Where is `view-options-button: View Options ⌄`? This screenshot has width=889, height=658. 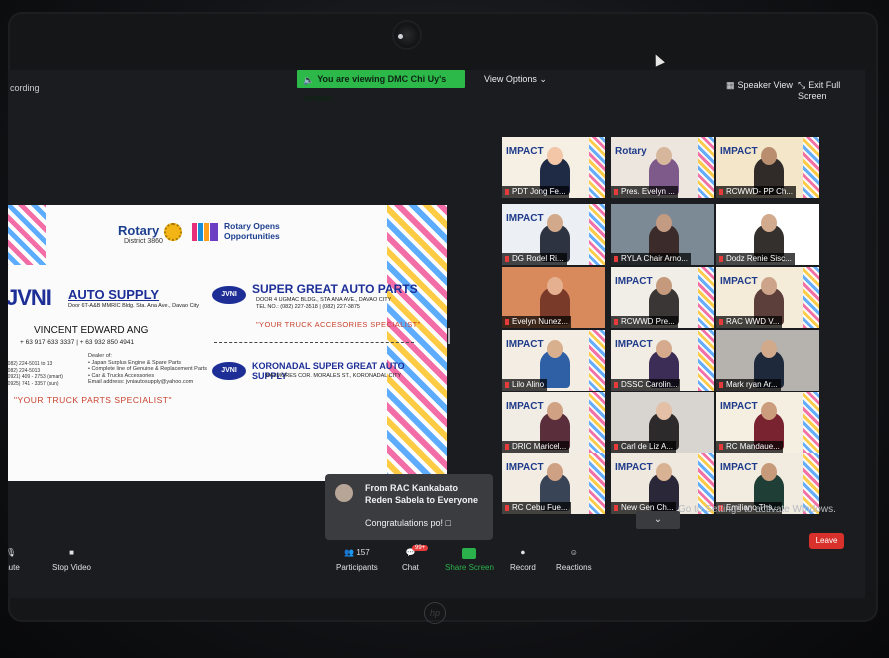 view-options-button: View Options ⌄ is located at coordinates (515, 79).